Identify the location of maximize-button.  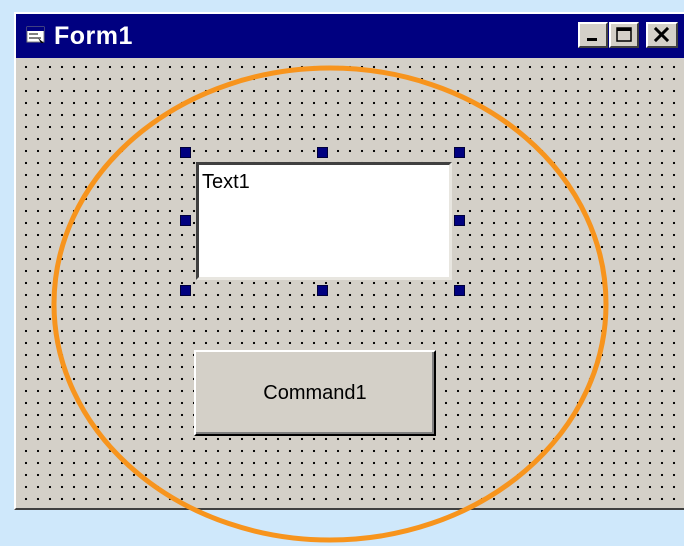
(624, 35).